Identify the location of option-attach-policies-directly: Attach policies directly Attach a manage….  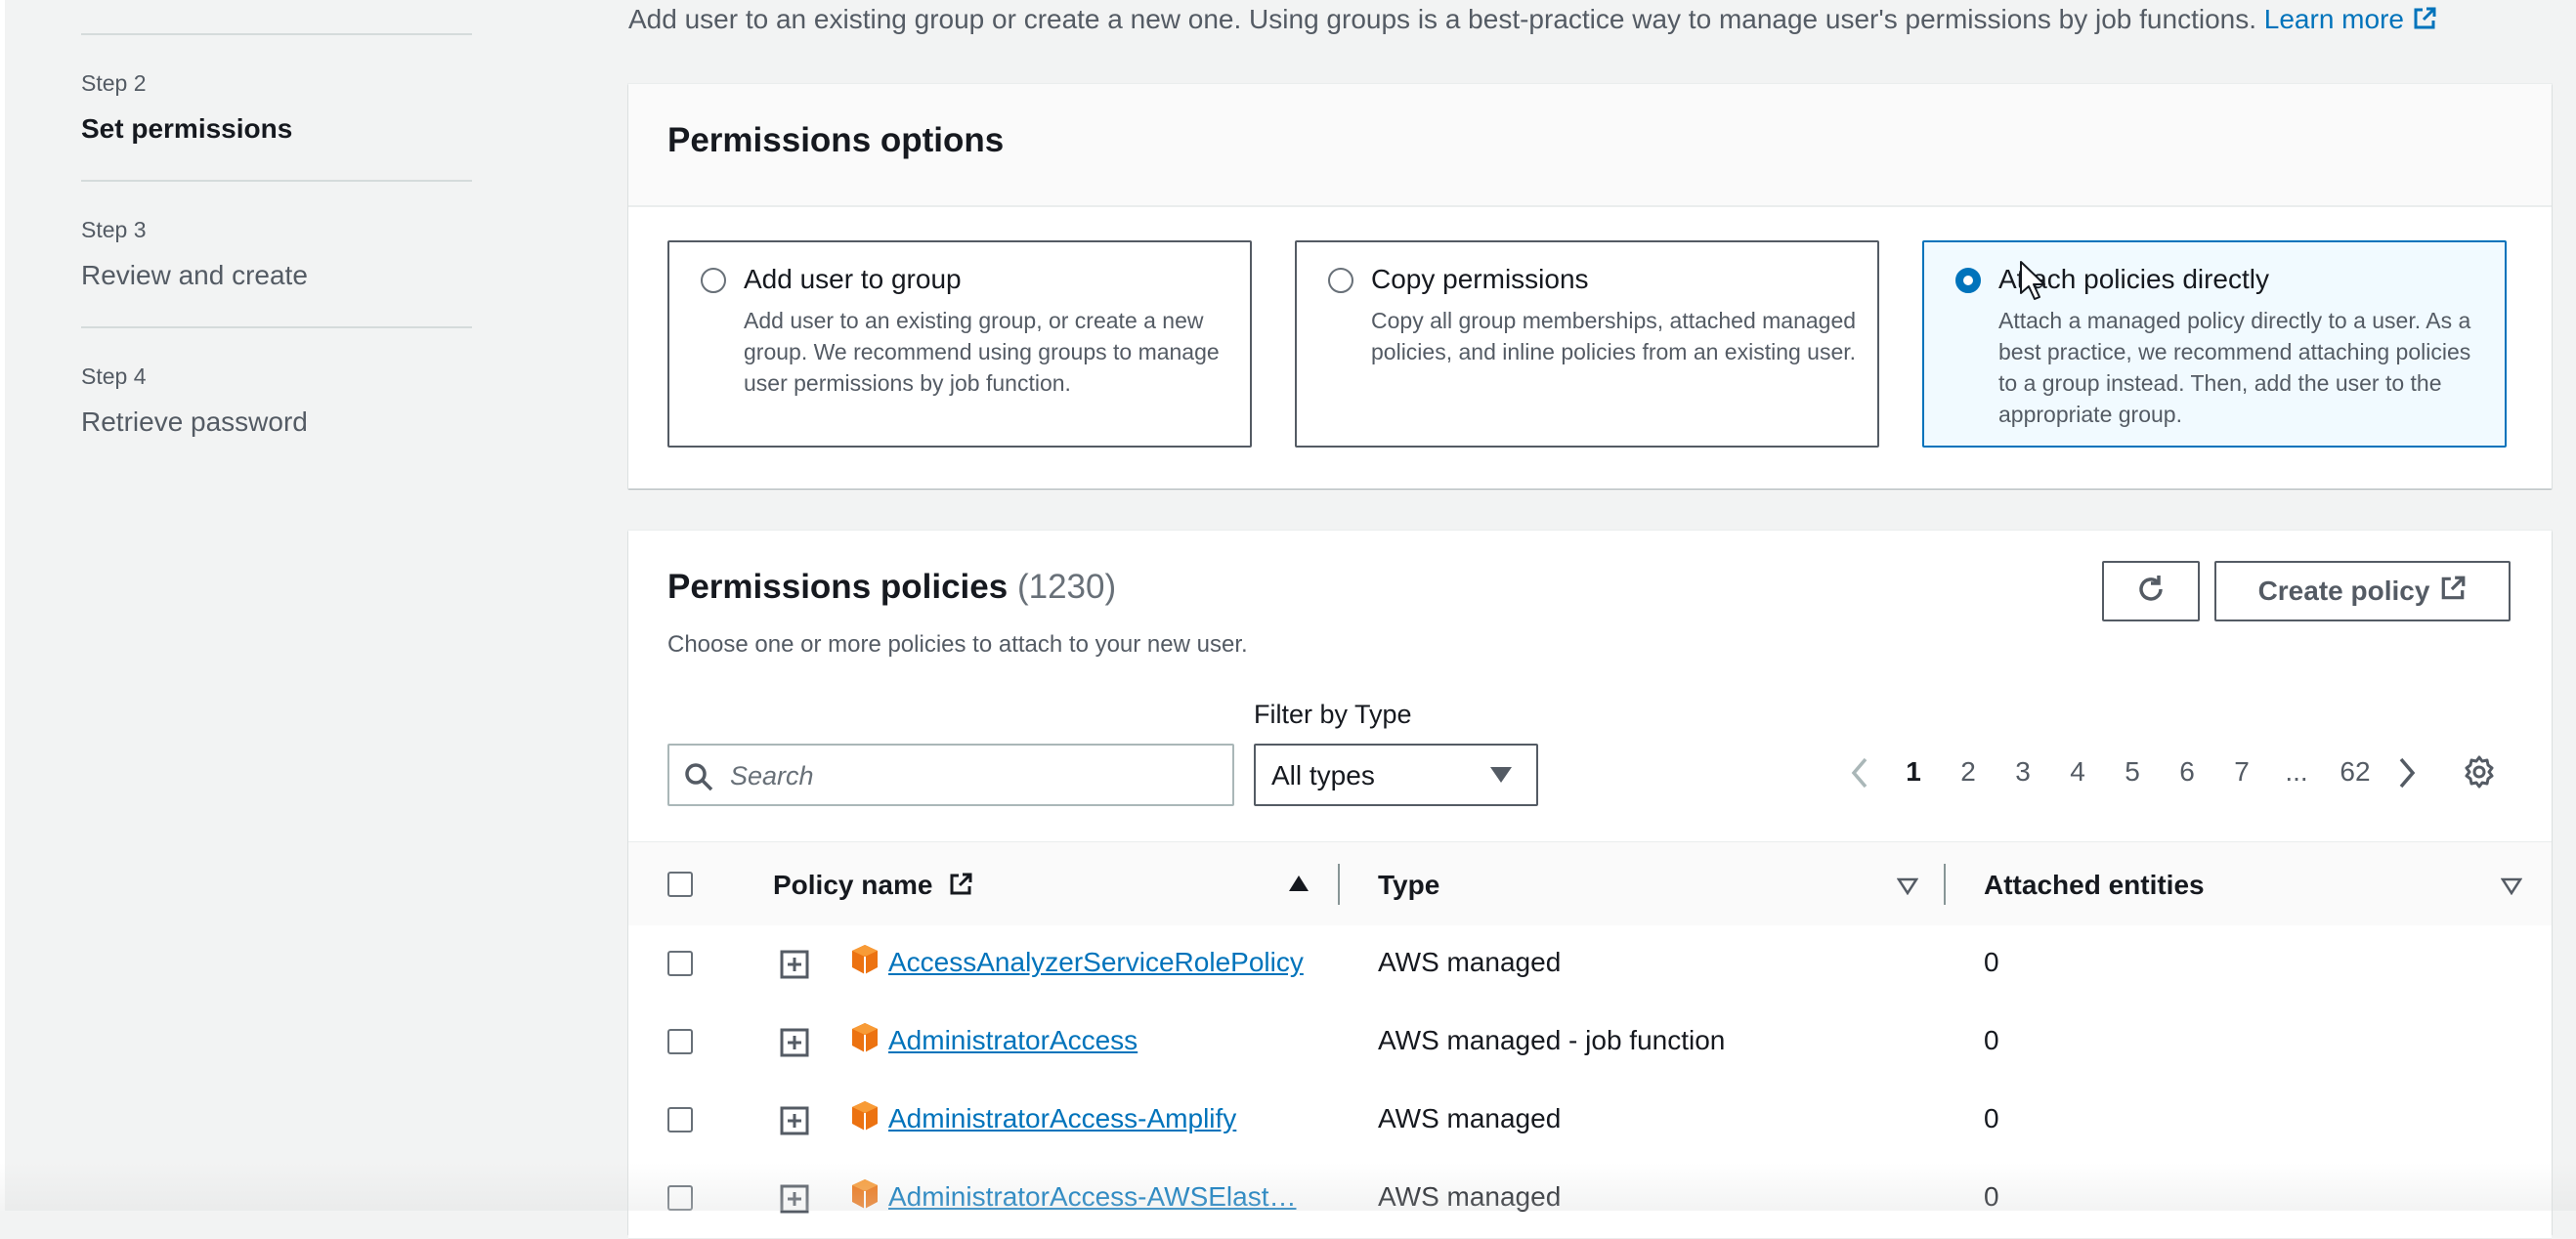
(2215, 344).